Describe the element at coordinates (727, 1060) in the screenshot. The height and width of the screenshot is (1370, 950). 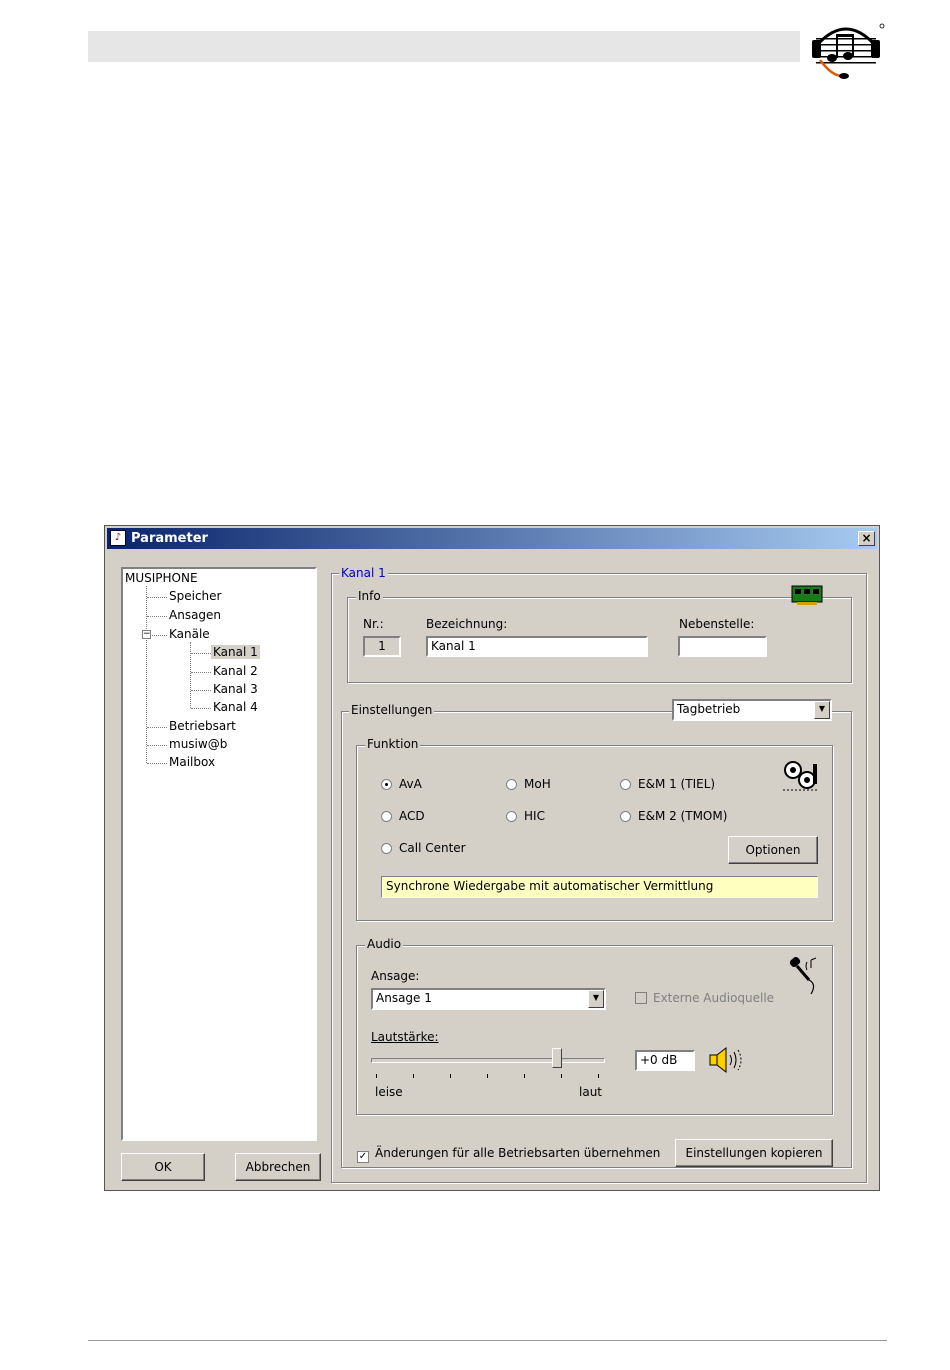
I see `speaker-icon` at that location.